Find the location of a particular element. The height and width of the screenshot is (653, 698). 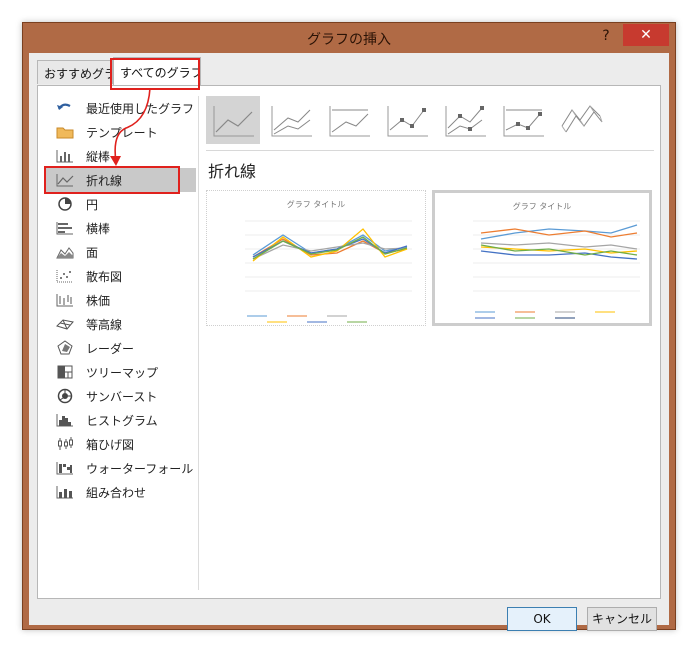

chart-type-combo: 組み合わせ is located at coordinates (121, 492).